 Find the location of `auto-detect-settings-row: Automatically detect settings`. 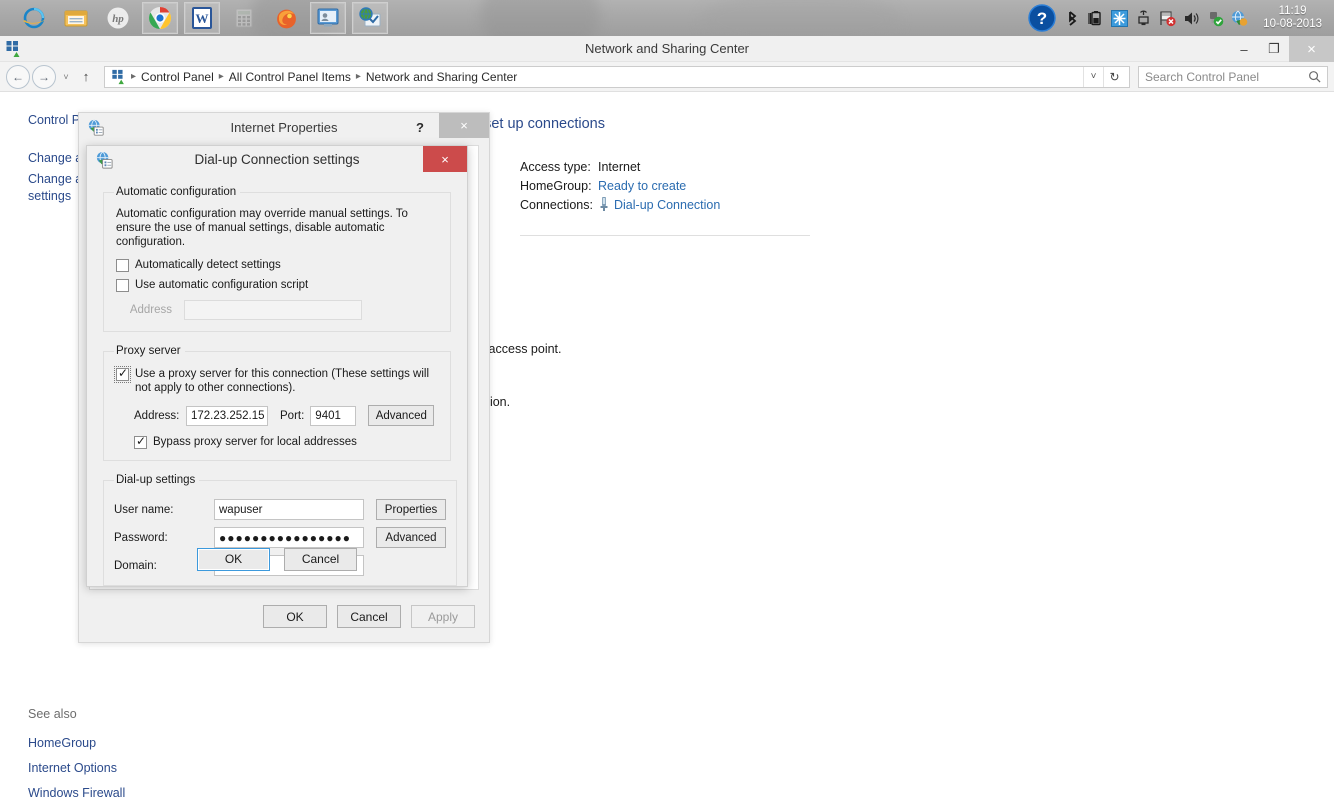

auto-detect-settings-row: Automatically detect settings is located at coordinates (278, 265).